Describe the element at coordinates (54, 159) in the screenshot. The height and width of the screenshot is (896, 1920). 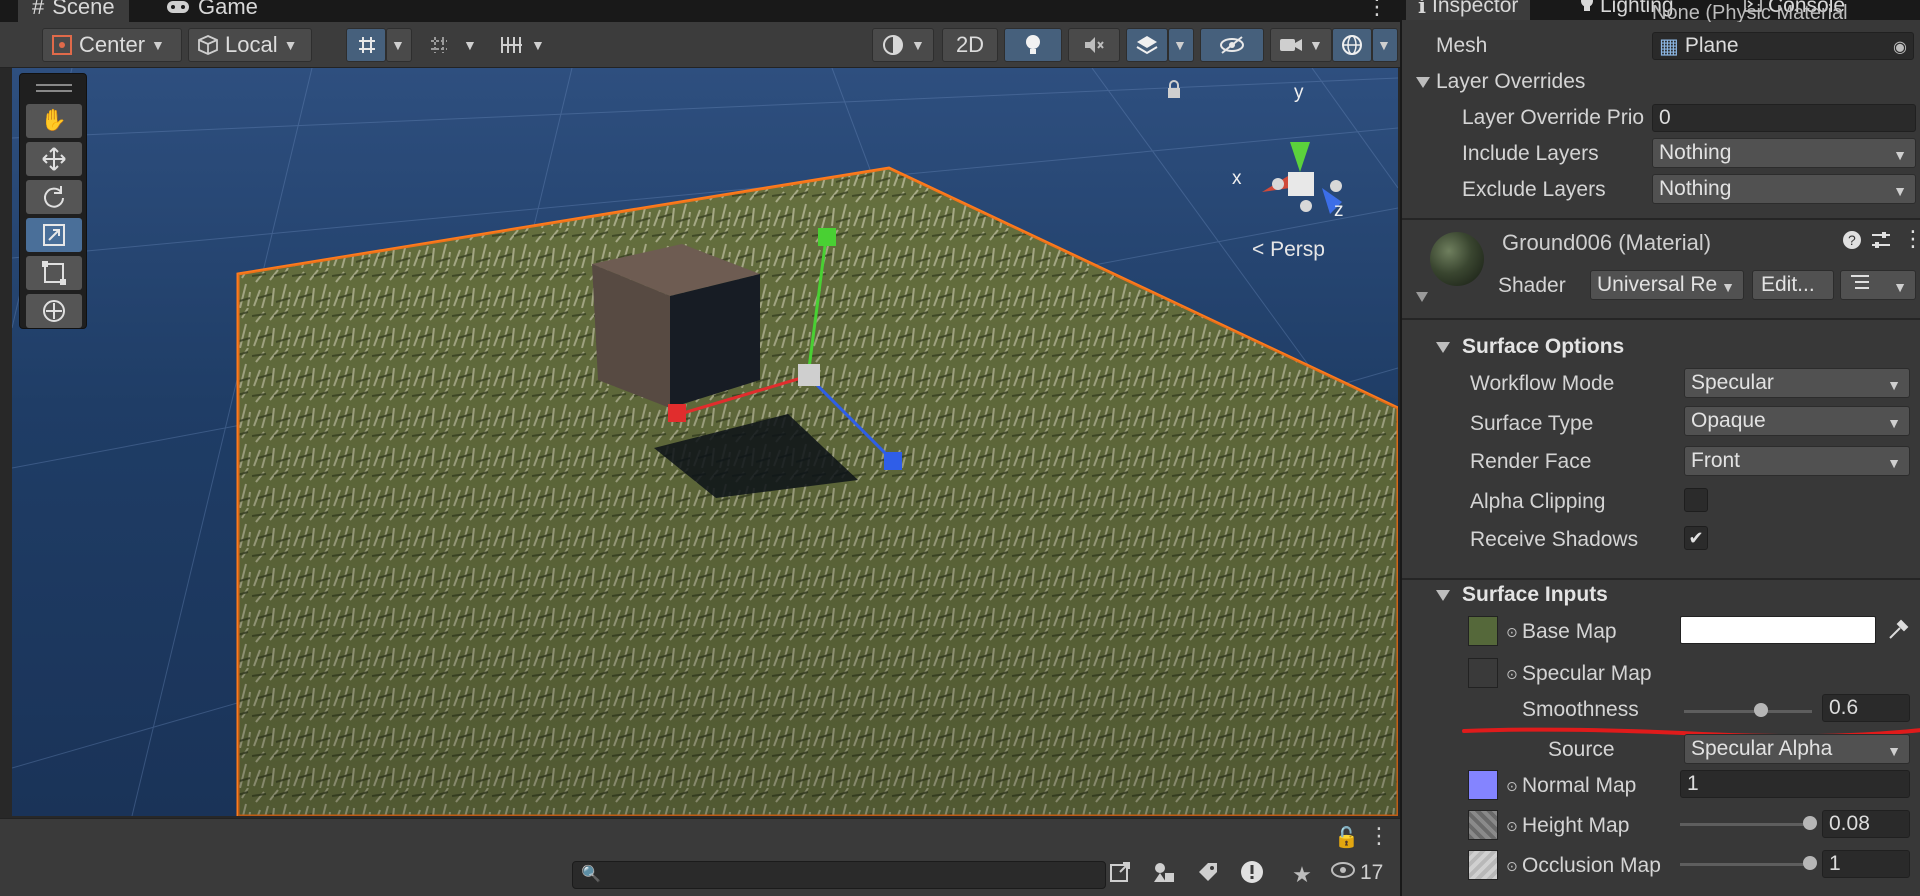
I see `move-tool-button` at that location.